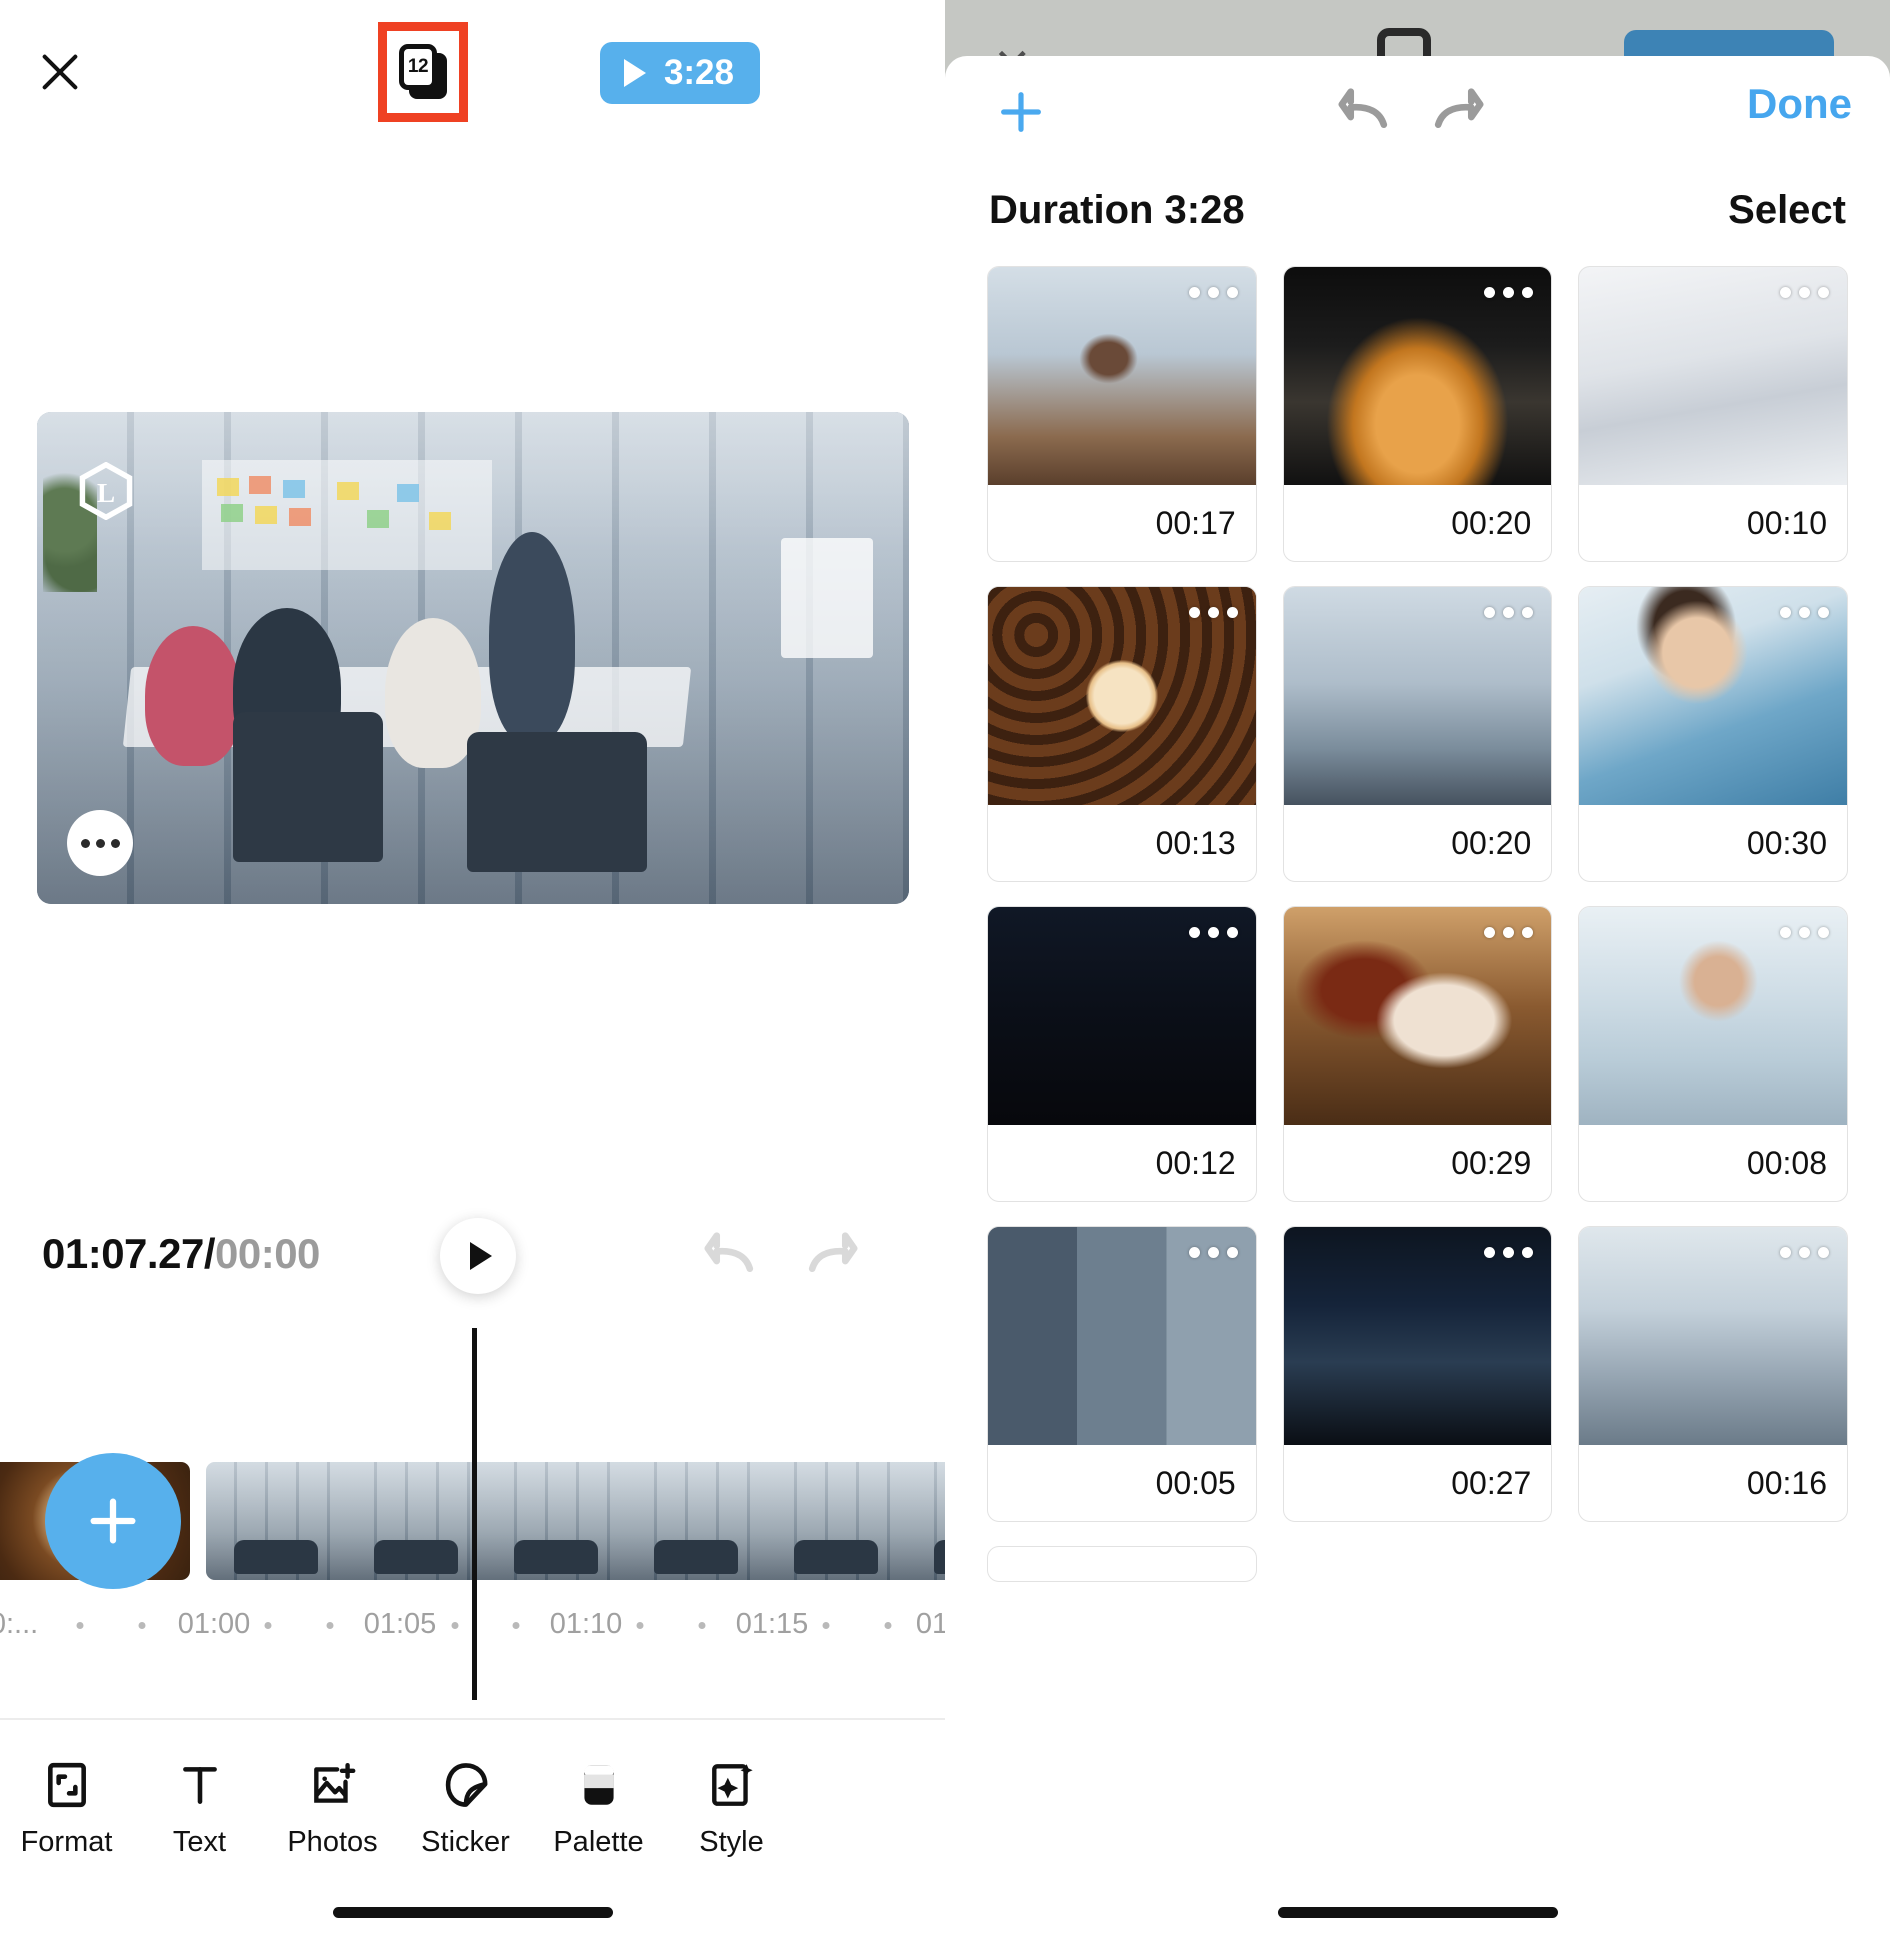  What do you see at coordinates (199, 1842) in the screenshot?
I see `tool-label: Text` at bounding box center [199, 1842].